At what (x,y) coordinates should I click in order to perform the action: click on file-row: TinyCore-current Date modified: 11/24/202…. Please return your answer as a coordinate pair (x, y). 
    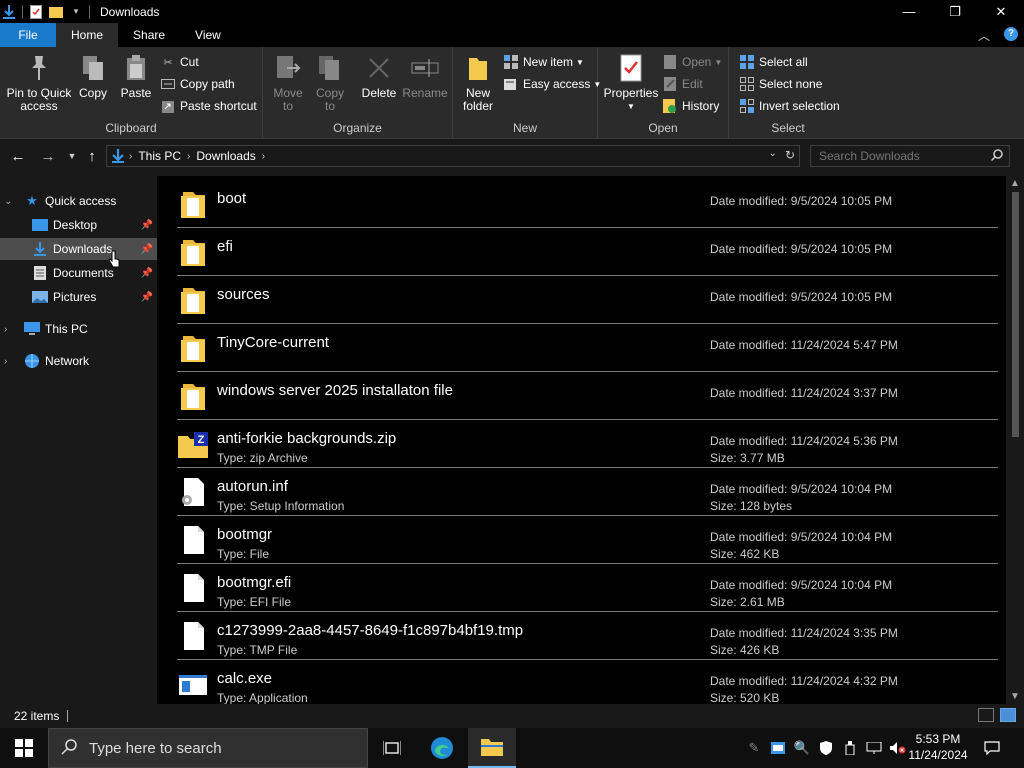
    Looking at the image, I should click on (587, 348).